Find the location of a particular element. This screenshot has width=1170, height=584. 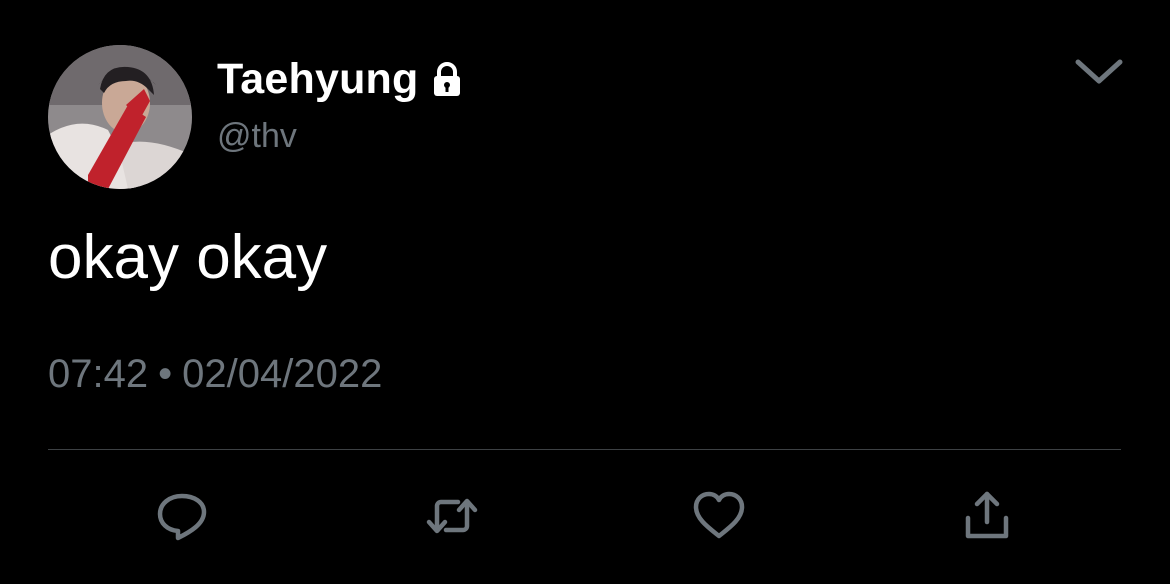

author-name-row: Taehyung is located at coordinates (341, 79).